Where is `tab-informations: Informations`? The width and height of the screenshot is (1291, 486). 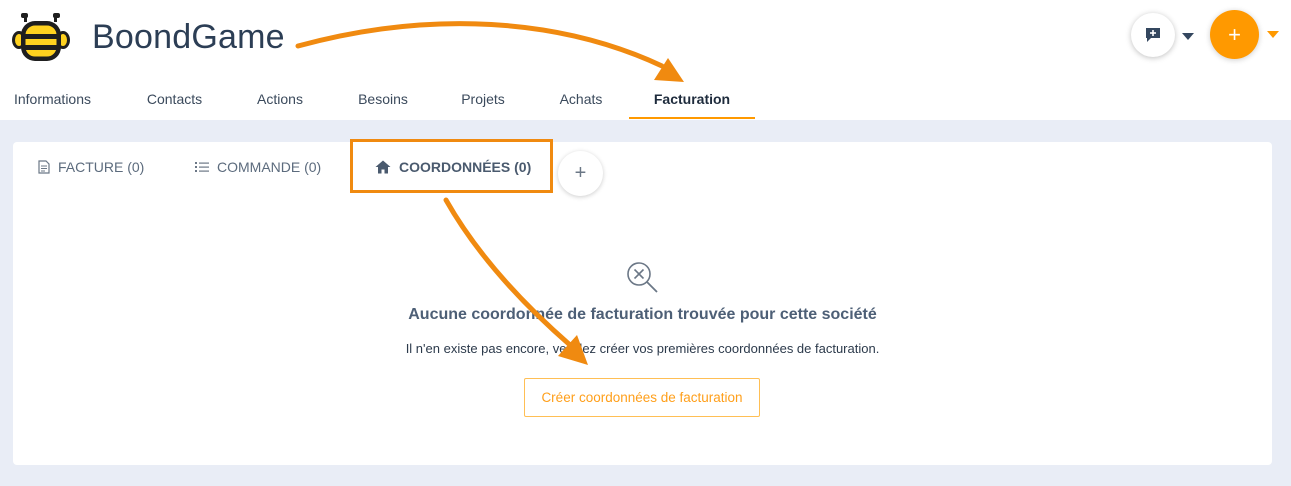
tab-informations: Informations is located at coordinates (52, 99).